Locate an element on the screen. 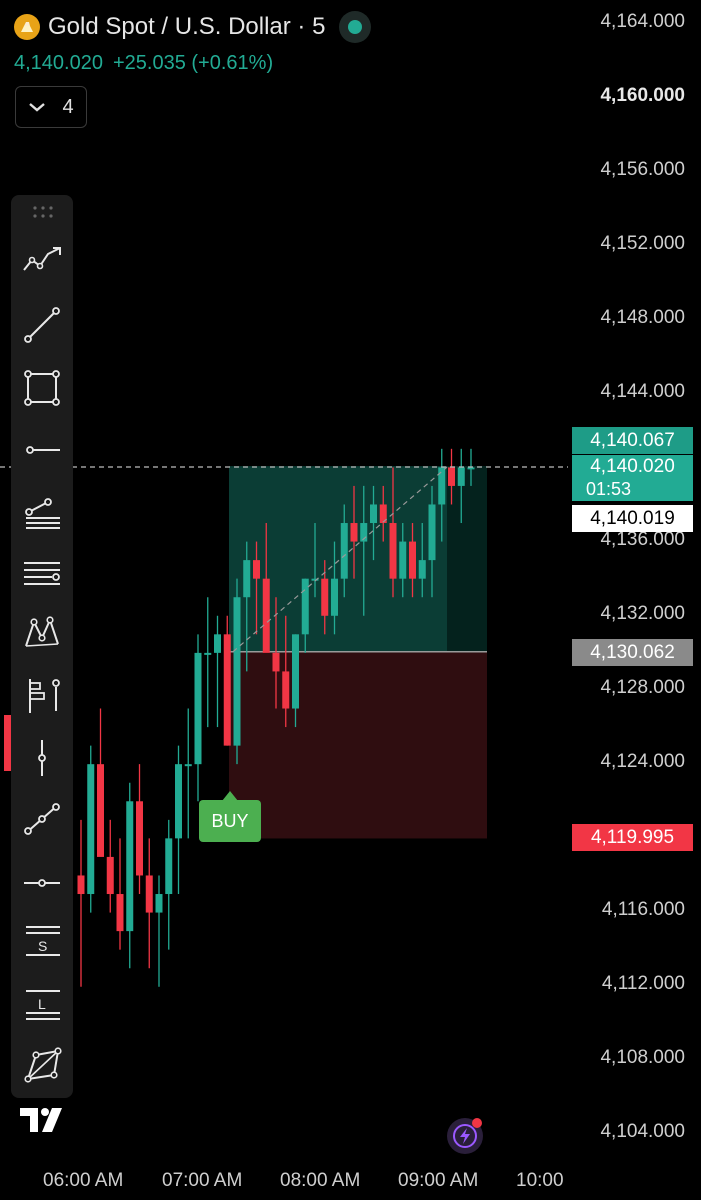 The width and height of the screenshot is (701, 1200). price-axis-label: 4,104.000 is located at coordinates (642, 1131).